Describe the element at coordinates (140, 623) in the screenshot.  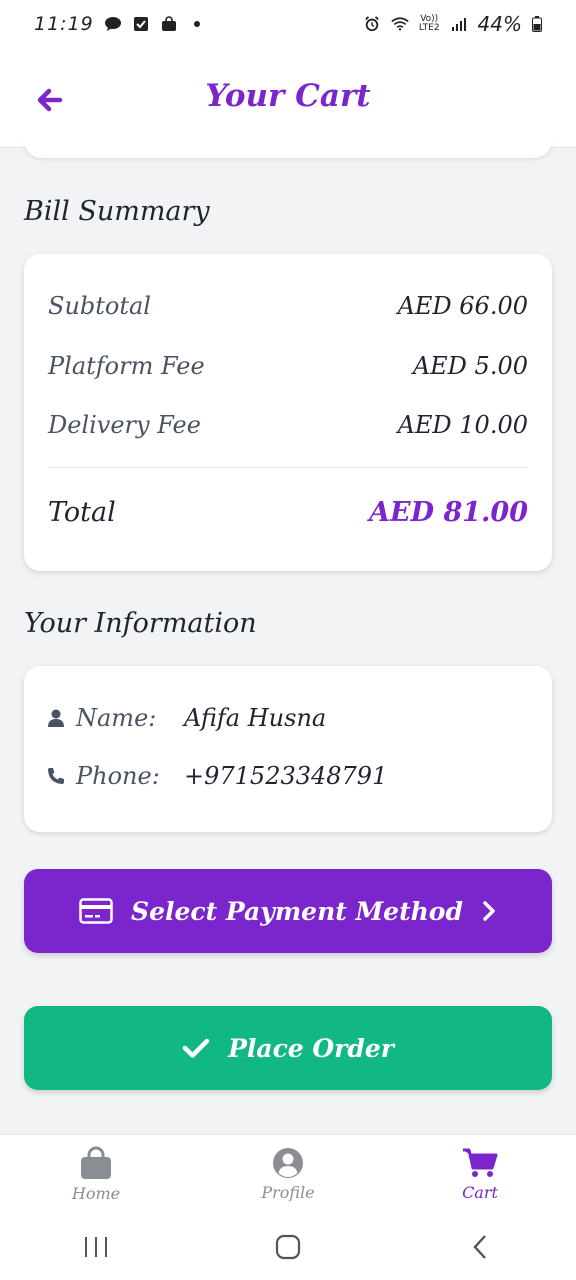
I see `your-information-title: Your Information` at that location.